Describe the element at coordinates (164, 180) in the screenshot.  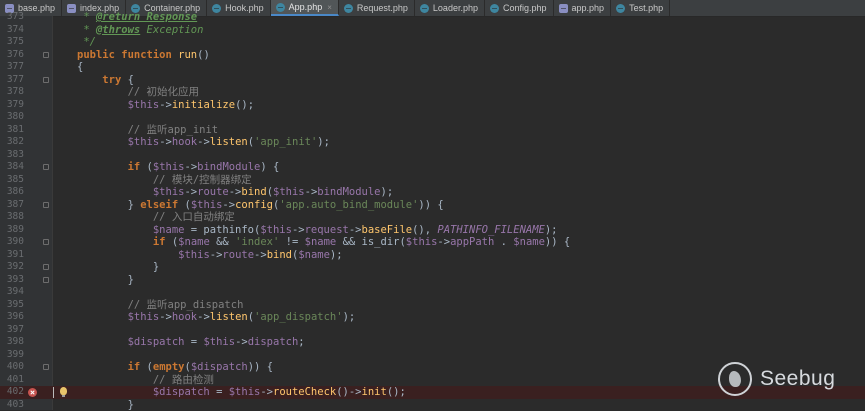
I see `code-text: // 模块/控制器绑定` at that location.